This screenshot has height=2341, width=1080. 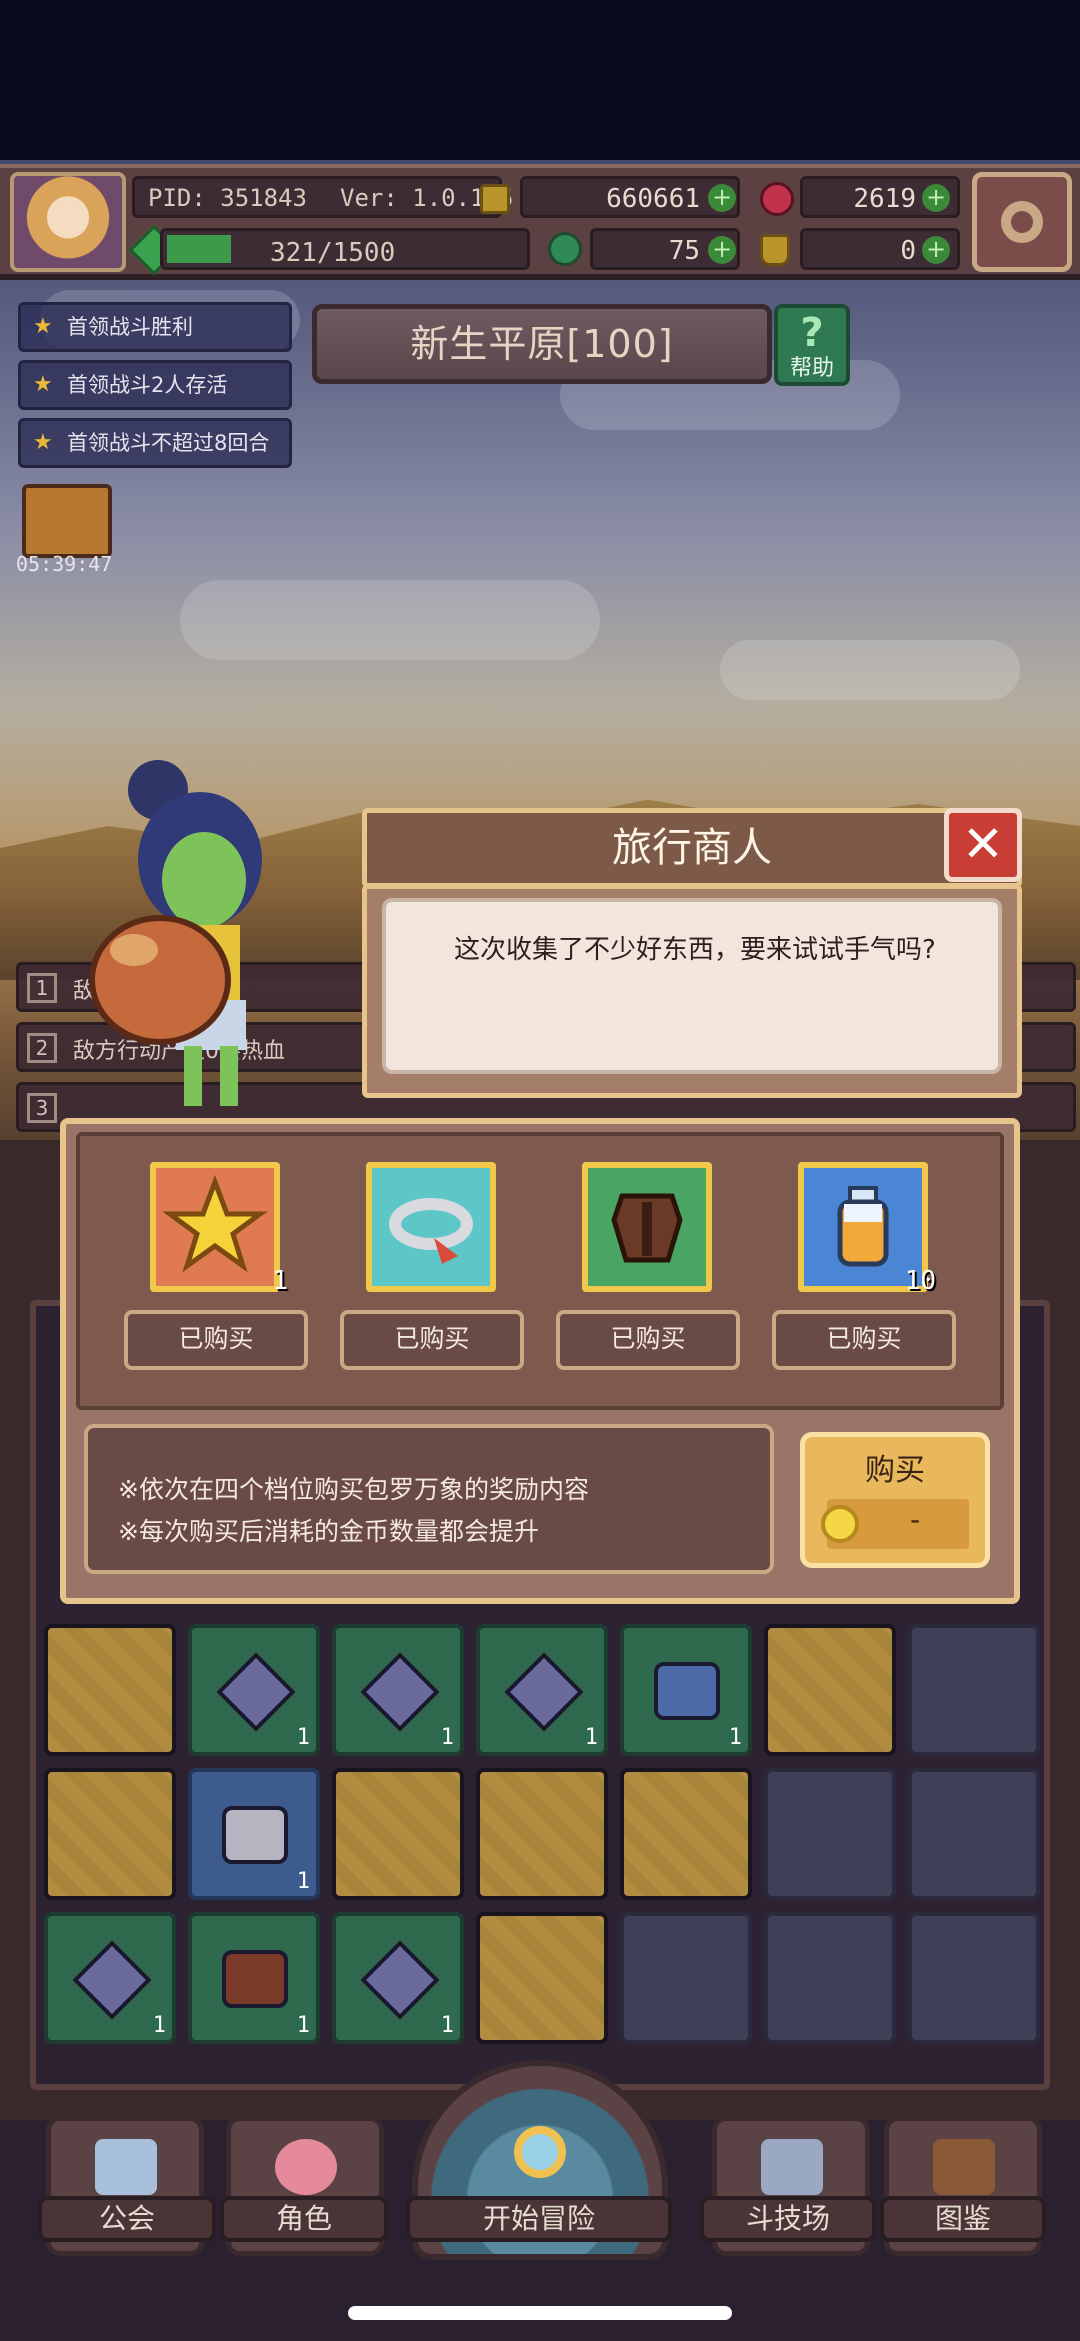 I want to click on close-icon: ✕, so click(x=983, y=844).